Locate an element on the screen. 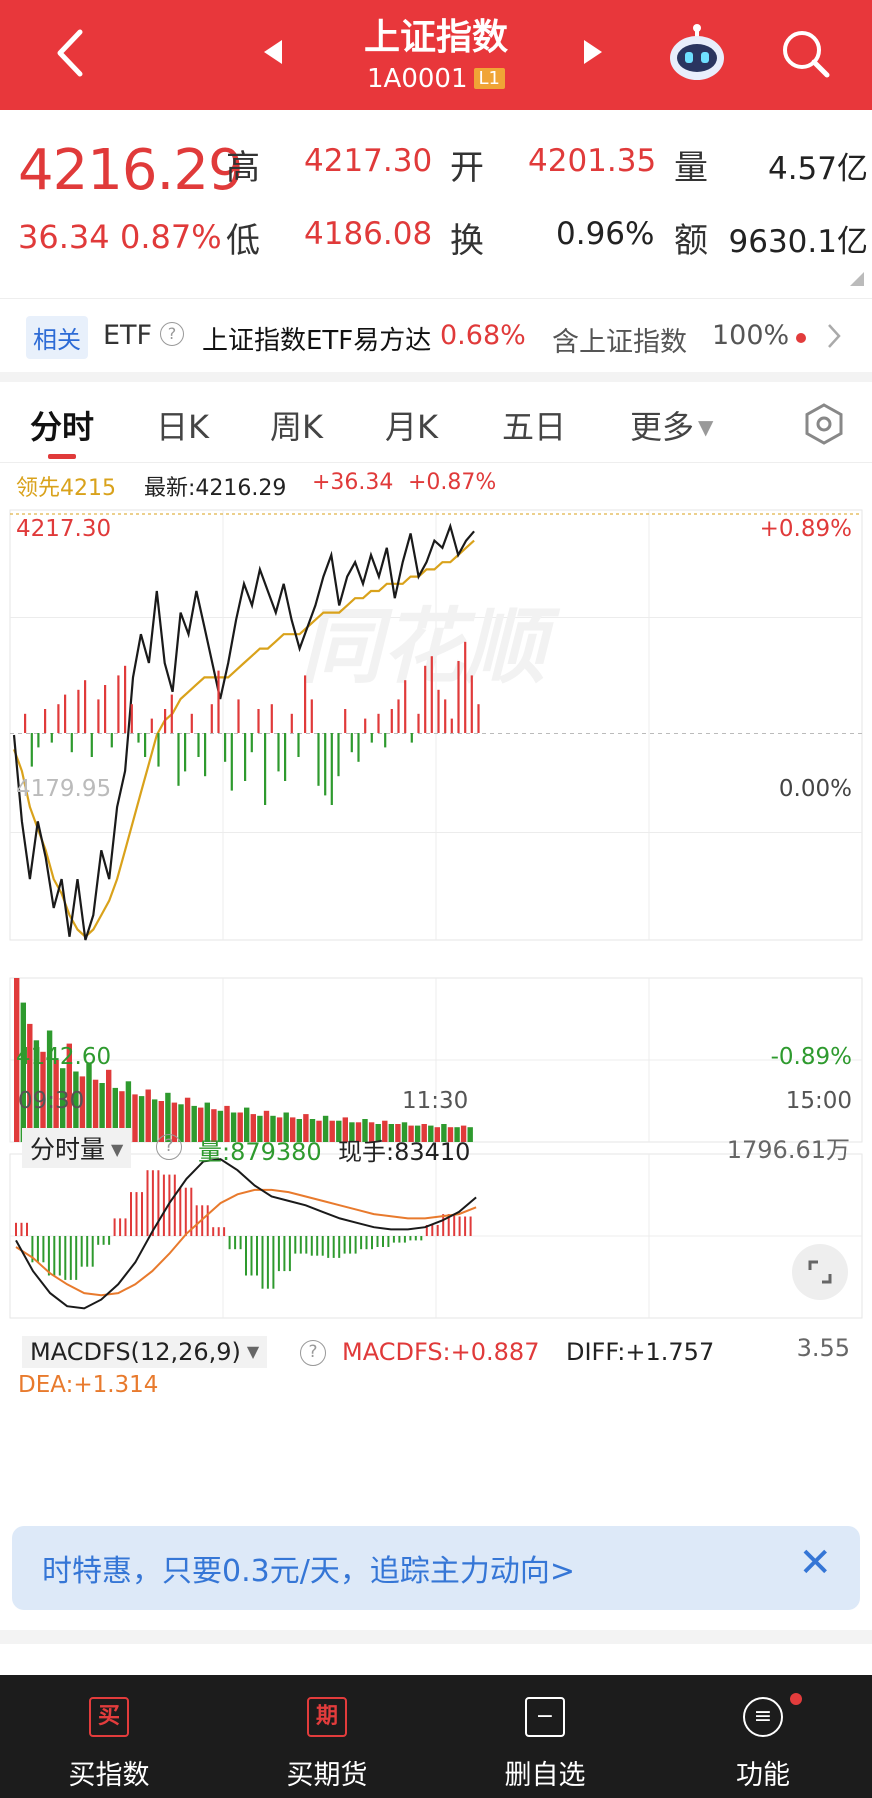 The width and height of the screenshot is (872, 1798). volume-hand: 现手:83410 is located at coordinates (404, 1152).